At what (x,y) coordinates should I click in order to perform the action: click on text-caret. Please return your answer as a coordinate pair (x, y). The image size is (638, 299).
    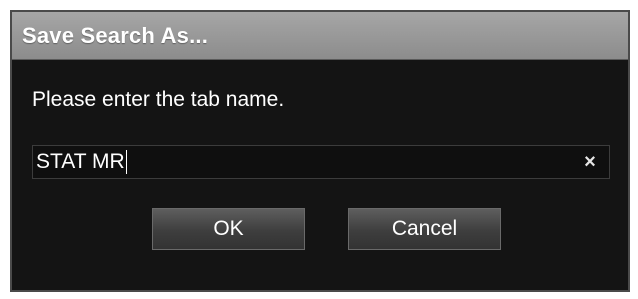
    Looking at the image, I should click on (126, 162).